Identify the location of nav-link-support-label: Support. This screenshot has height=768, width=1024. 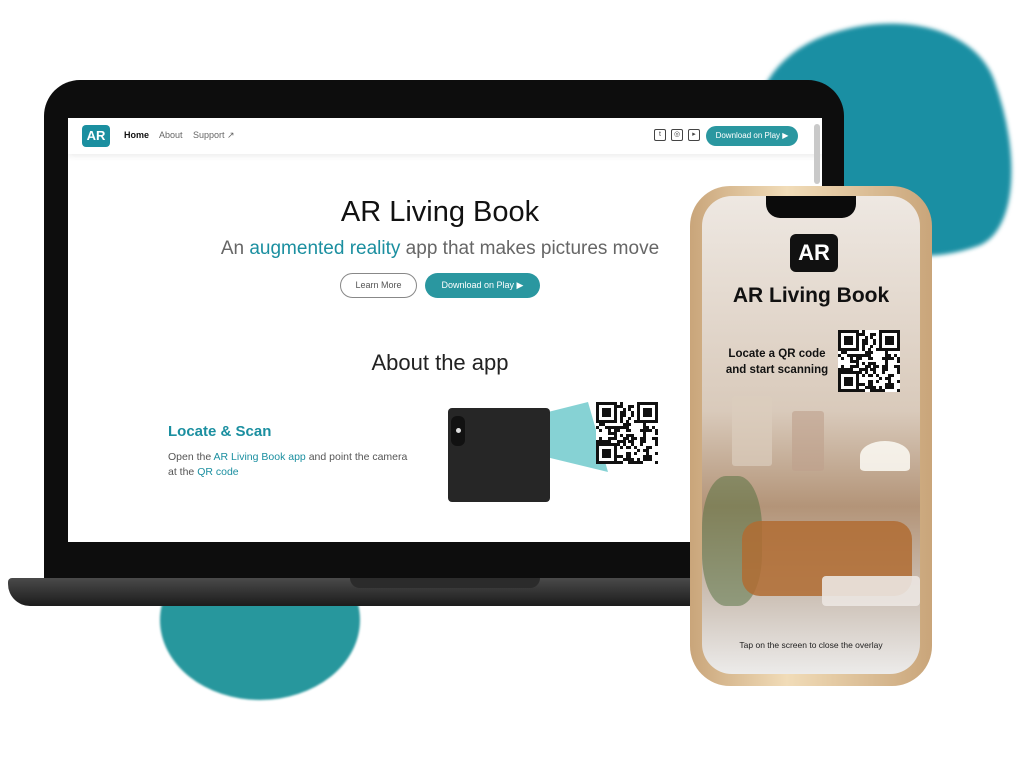
(209, 135).